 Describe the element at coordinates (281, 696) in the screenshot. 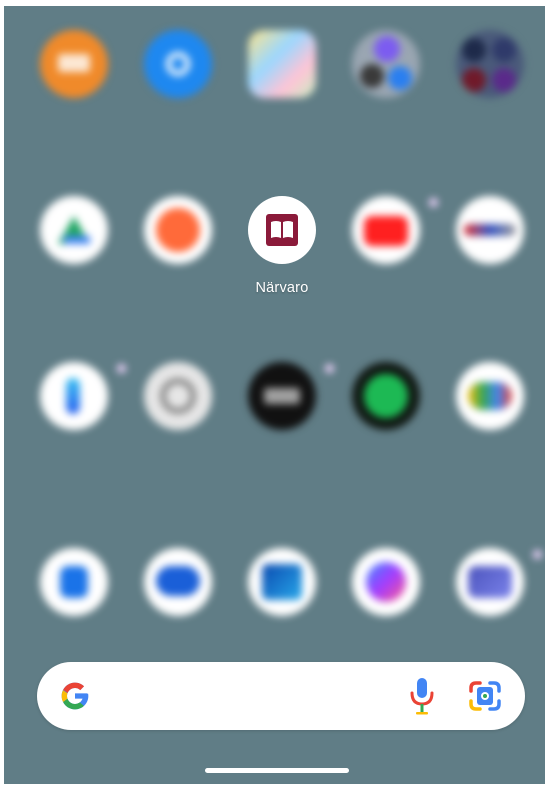

I see `google-search-bar` at that location.